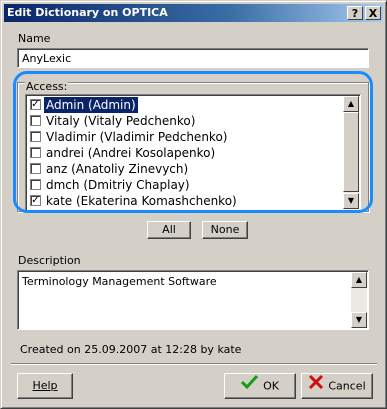 The image size is (387, 409). I want to click on cancel-button: Cancel, so click(337, 386).